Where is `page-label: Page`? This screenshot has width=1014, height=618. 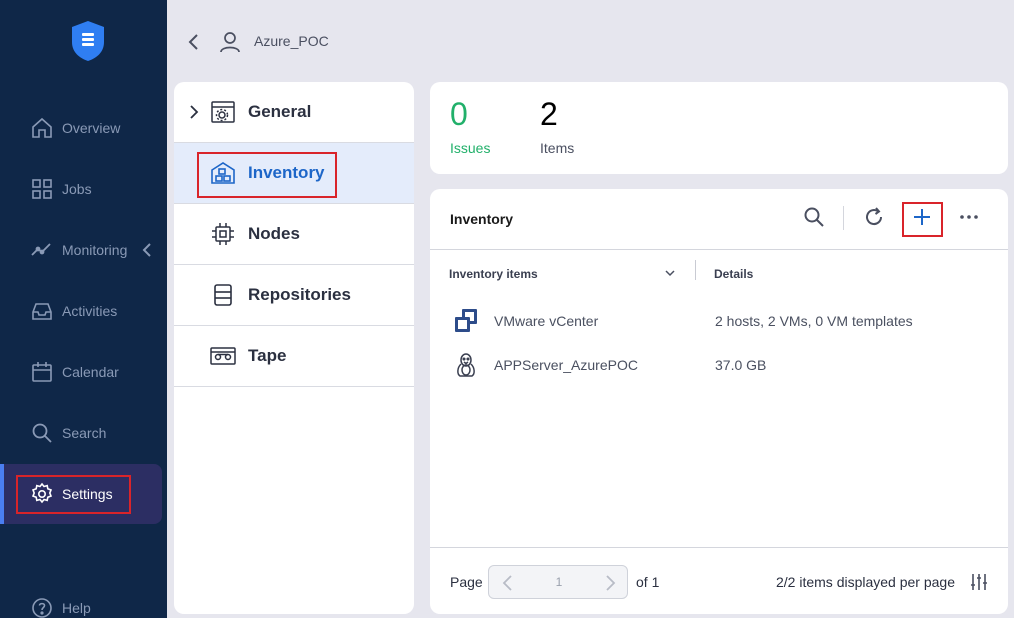
page-label: Page is located at coordinates (466, 582).